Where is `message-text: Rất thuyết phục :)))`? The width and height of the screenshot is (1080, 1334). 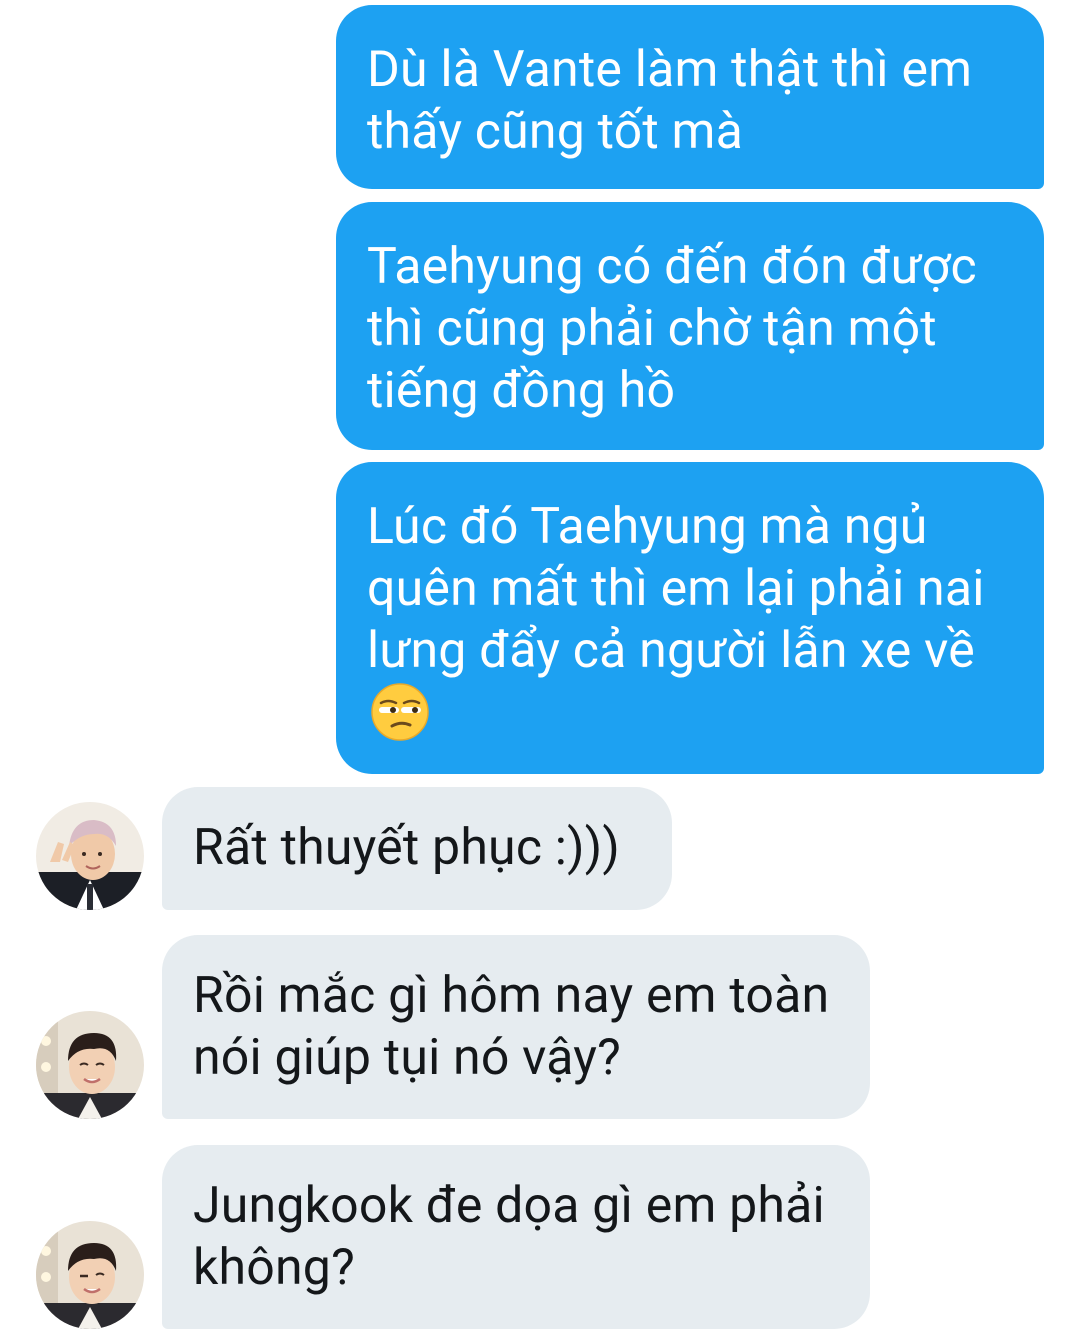 message-text: Rất thuyết phục :))) is located at coordinates (406, 848).